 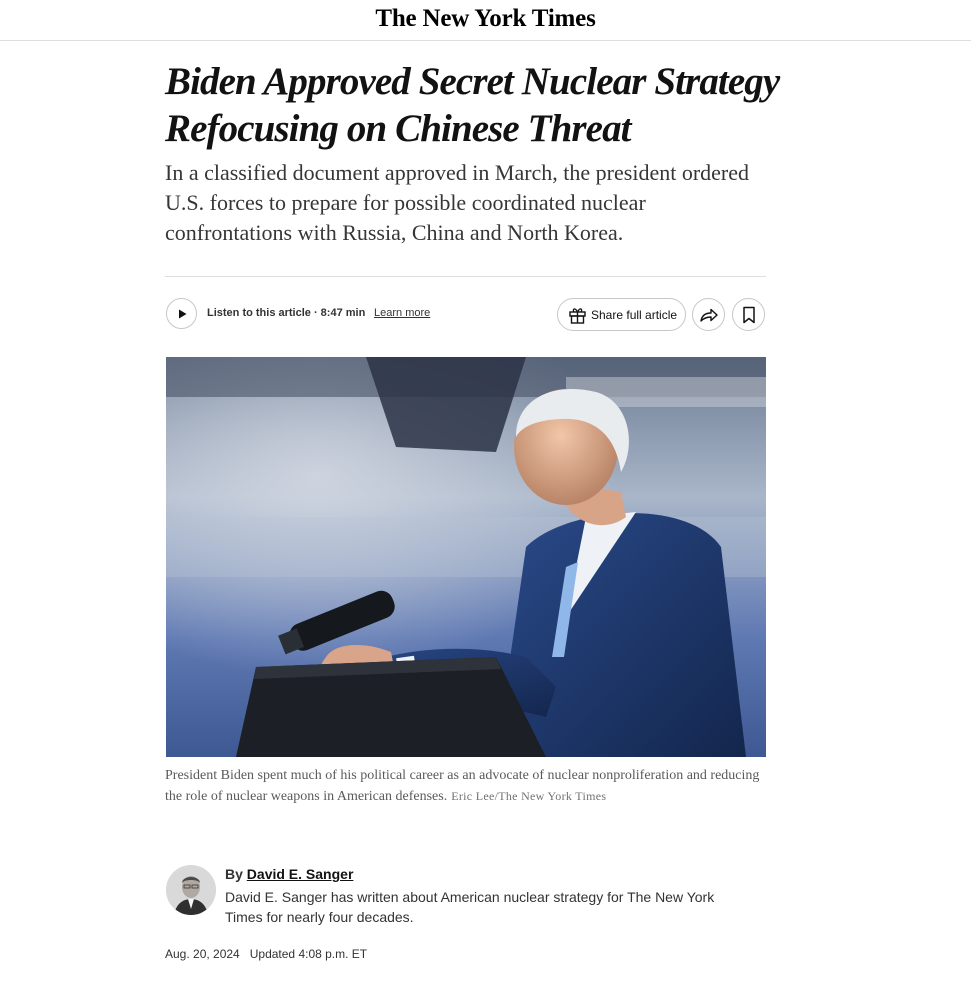 What do you see at coordinates (402, 313) in the screenshot?
I see `learn-more-link: Learn more` at bounding box center [402, 313].